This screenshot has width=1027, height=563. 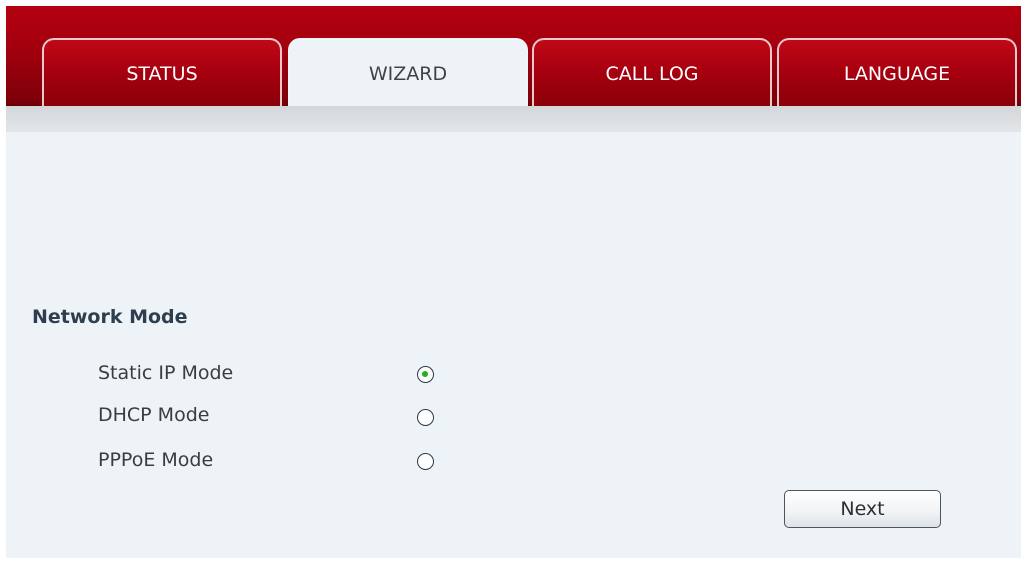 I want to click on tab-status: STATUS, so click(x=162, y=72).